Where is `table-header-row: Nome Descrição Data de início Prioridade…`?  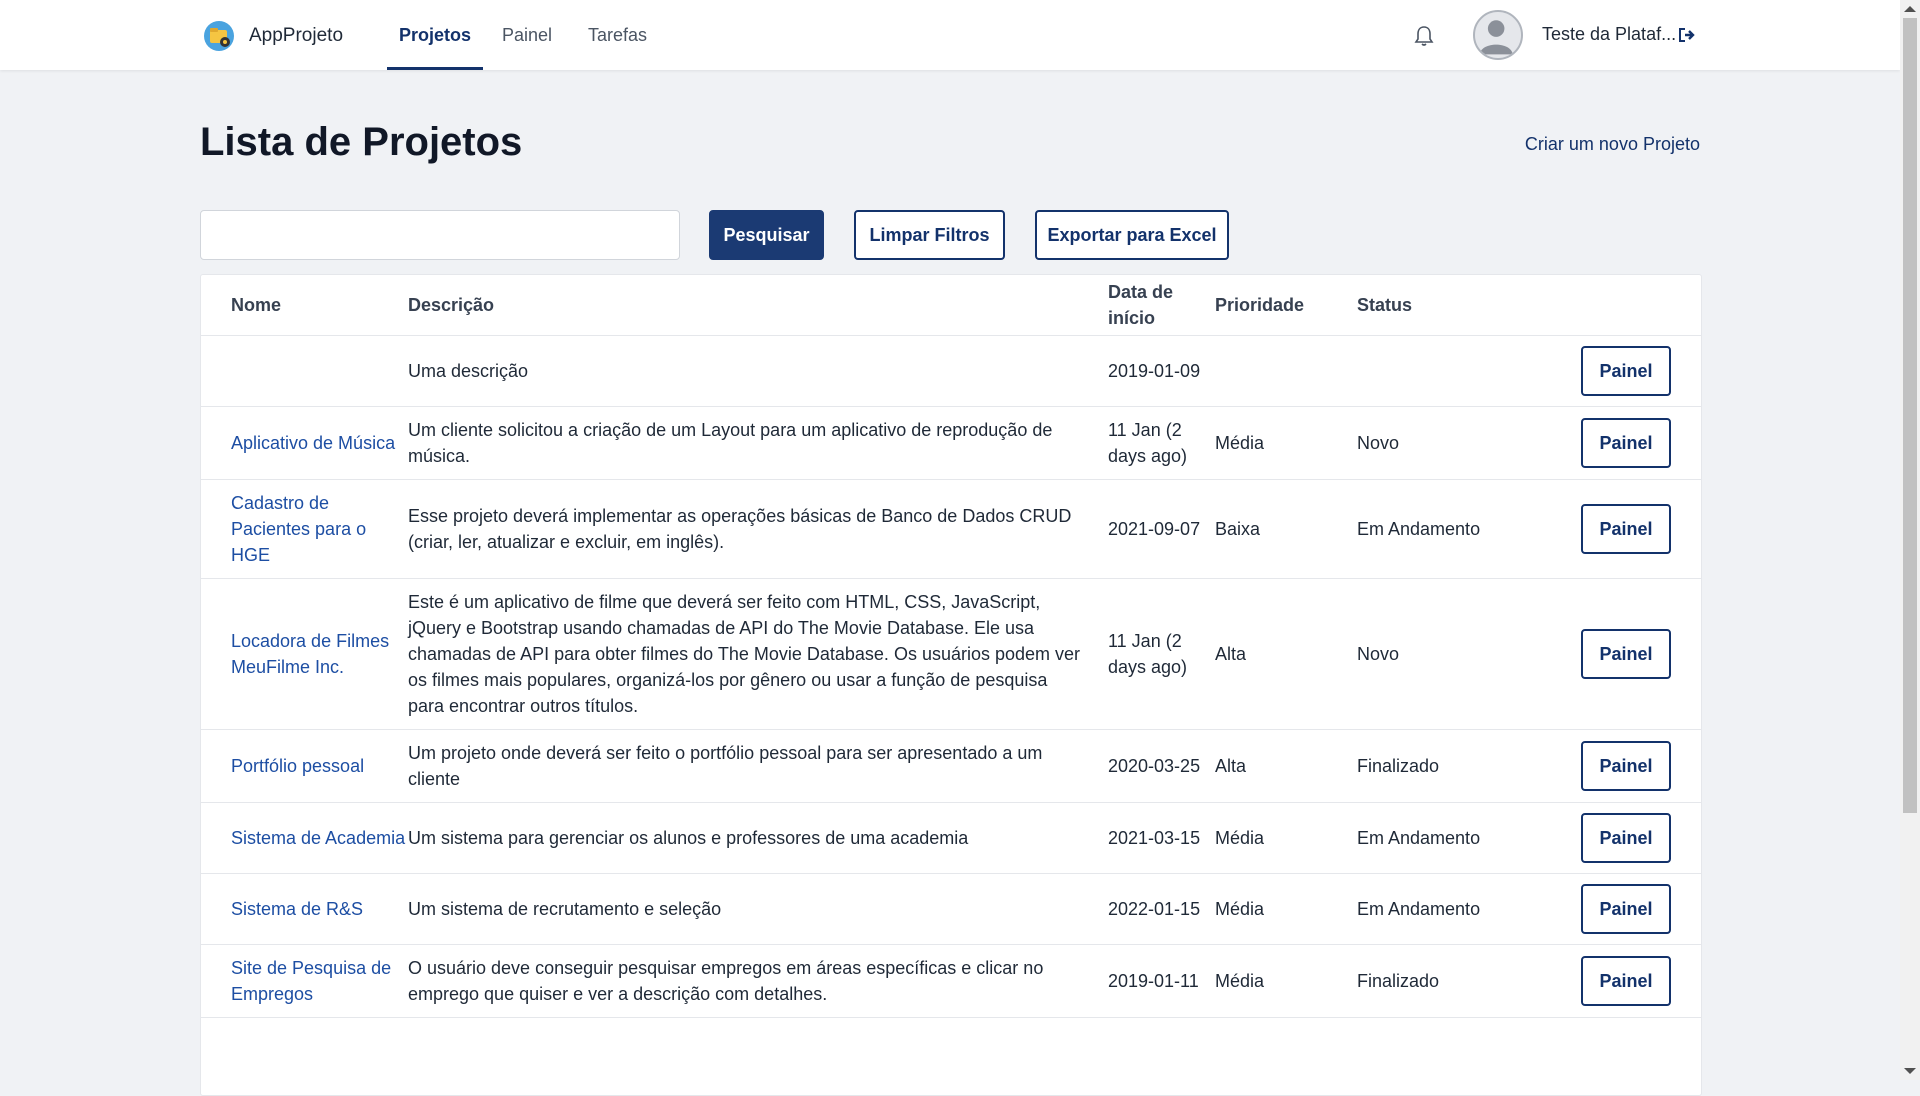
table-header-row: Nome Descrição Data de início Prioridade… is located at coordinates (951, 305).